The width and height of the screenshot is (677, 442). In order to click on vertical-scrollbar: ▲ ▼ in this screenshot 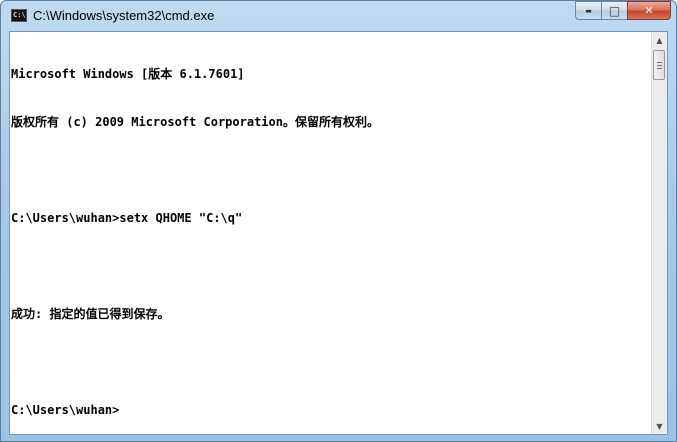, I will do `click(659, 233)`.